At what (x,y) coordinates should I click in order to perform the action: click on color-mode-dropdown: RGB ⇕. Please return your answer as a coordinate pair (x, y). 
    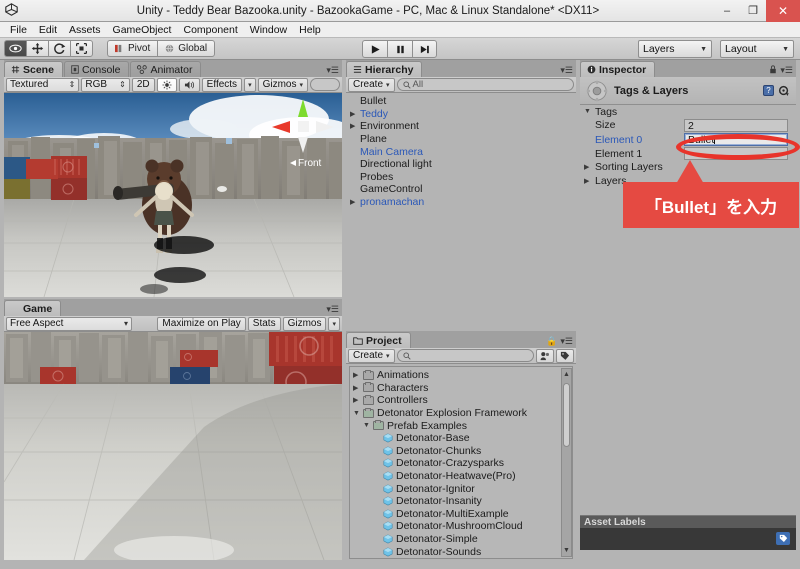
    Looking at the image, I should click on (105, 84).